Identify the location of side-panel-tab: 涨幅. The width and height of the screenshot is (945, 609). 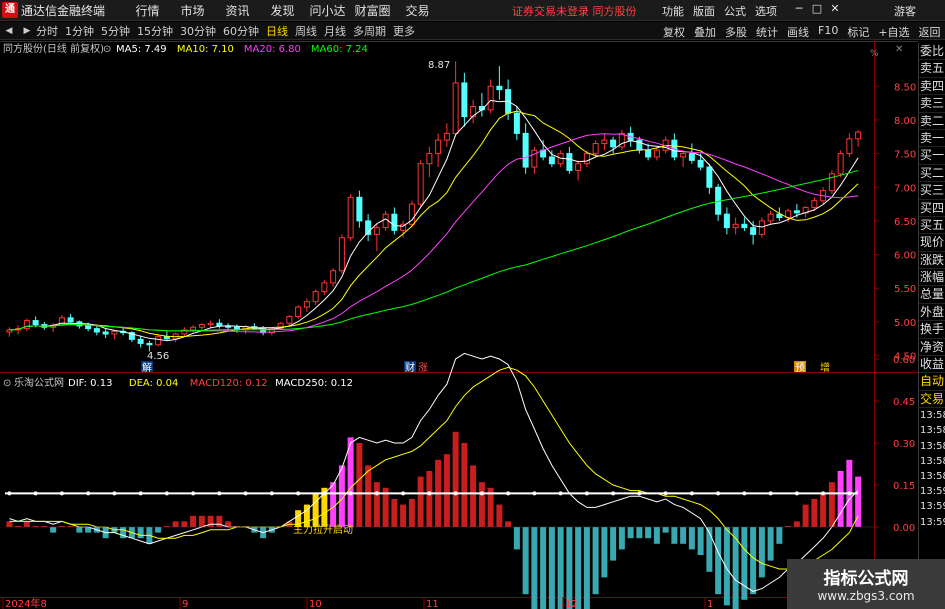
(932, 278).